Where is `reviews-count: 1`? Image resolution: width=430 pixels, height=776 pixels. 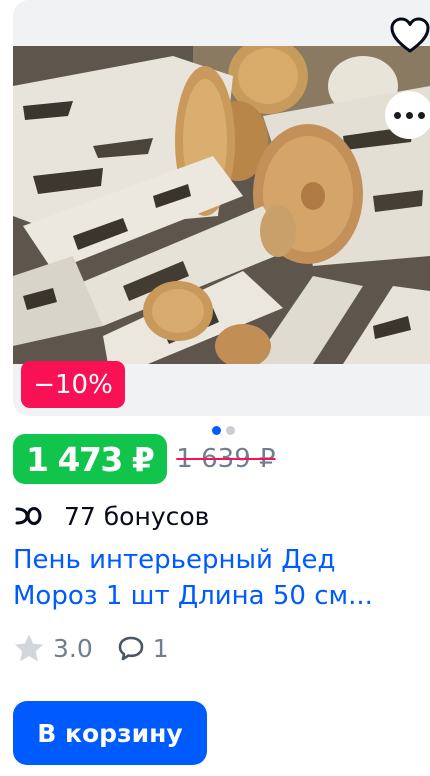 reviews-count: 1 is located at coordinates (160, 648).